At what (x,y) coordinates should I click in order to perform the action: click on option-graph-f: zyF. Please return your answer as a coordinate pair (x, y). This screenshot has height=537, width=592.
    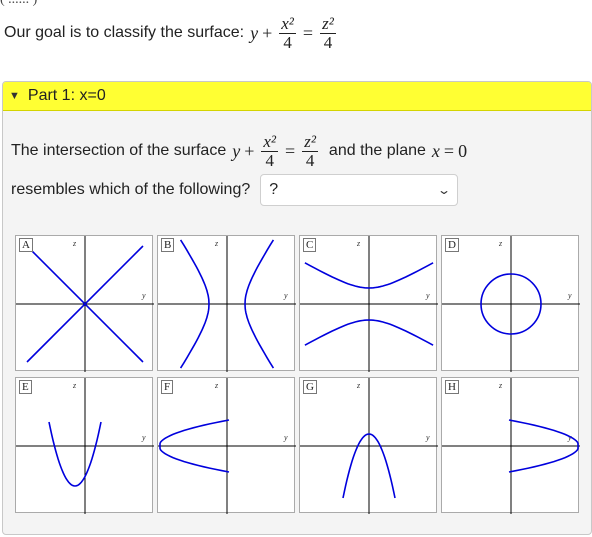
    Looking at the image, I should click on (226, 445).